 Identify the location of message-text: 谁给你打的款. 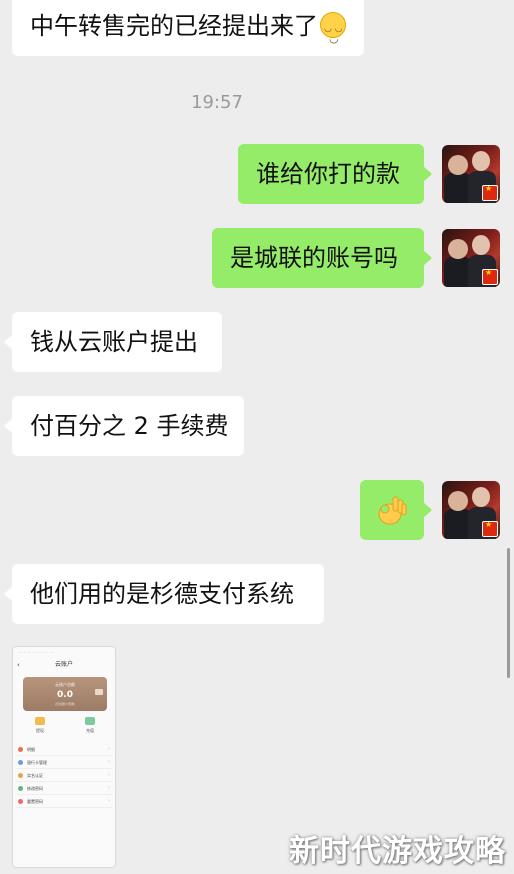
(328, 174).